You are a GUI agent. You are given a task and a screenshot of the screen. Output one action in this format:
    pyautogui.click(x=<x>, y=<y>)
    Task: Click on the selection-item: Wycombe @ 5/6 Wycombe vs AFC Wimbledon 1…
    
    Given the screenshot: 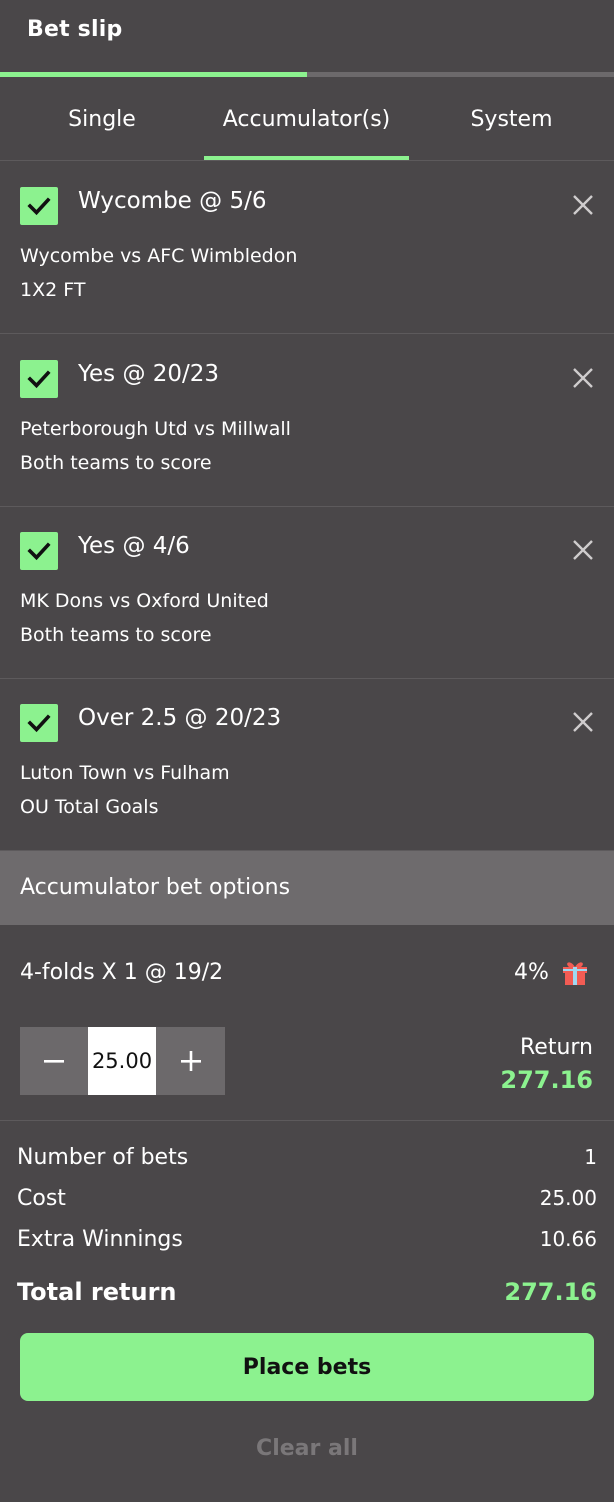 What is the action you would take?
    pyautogui.click(x=307, y=247)
    